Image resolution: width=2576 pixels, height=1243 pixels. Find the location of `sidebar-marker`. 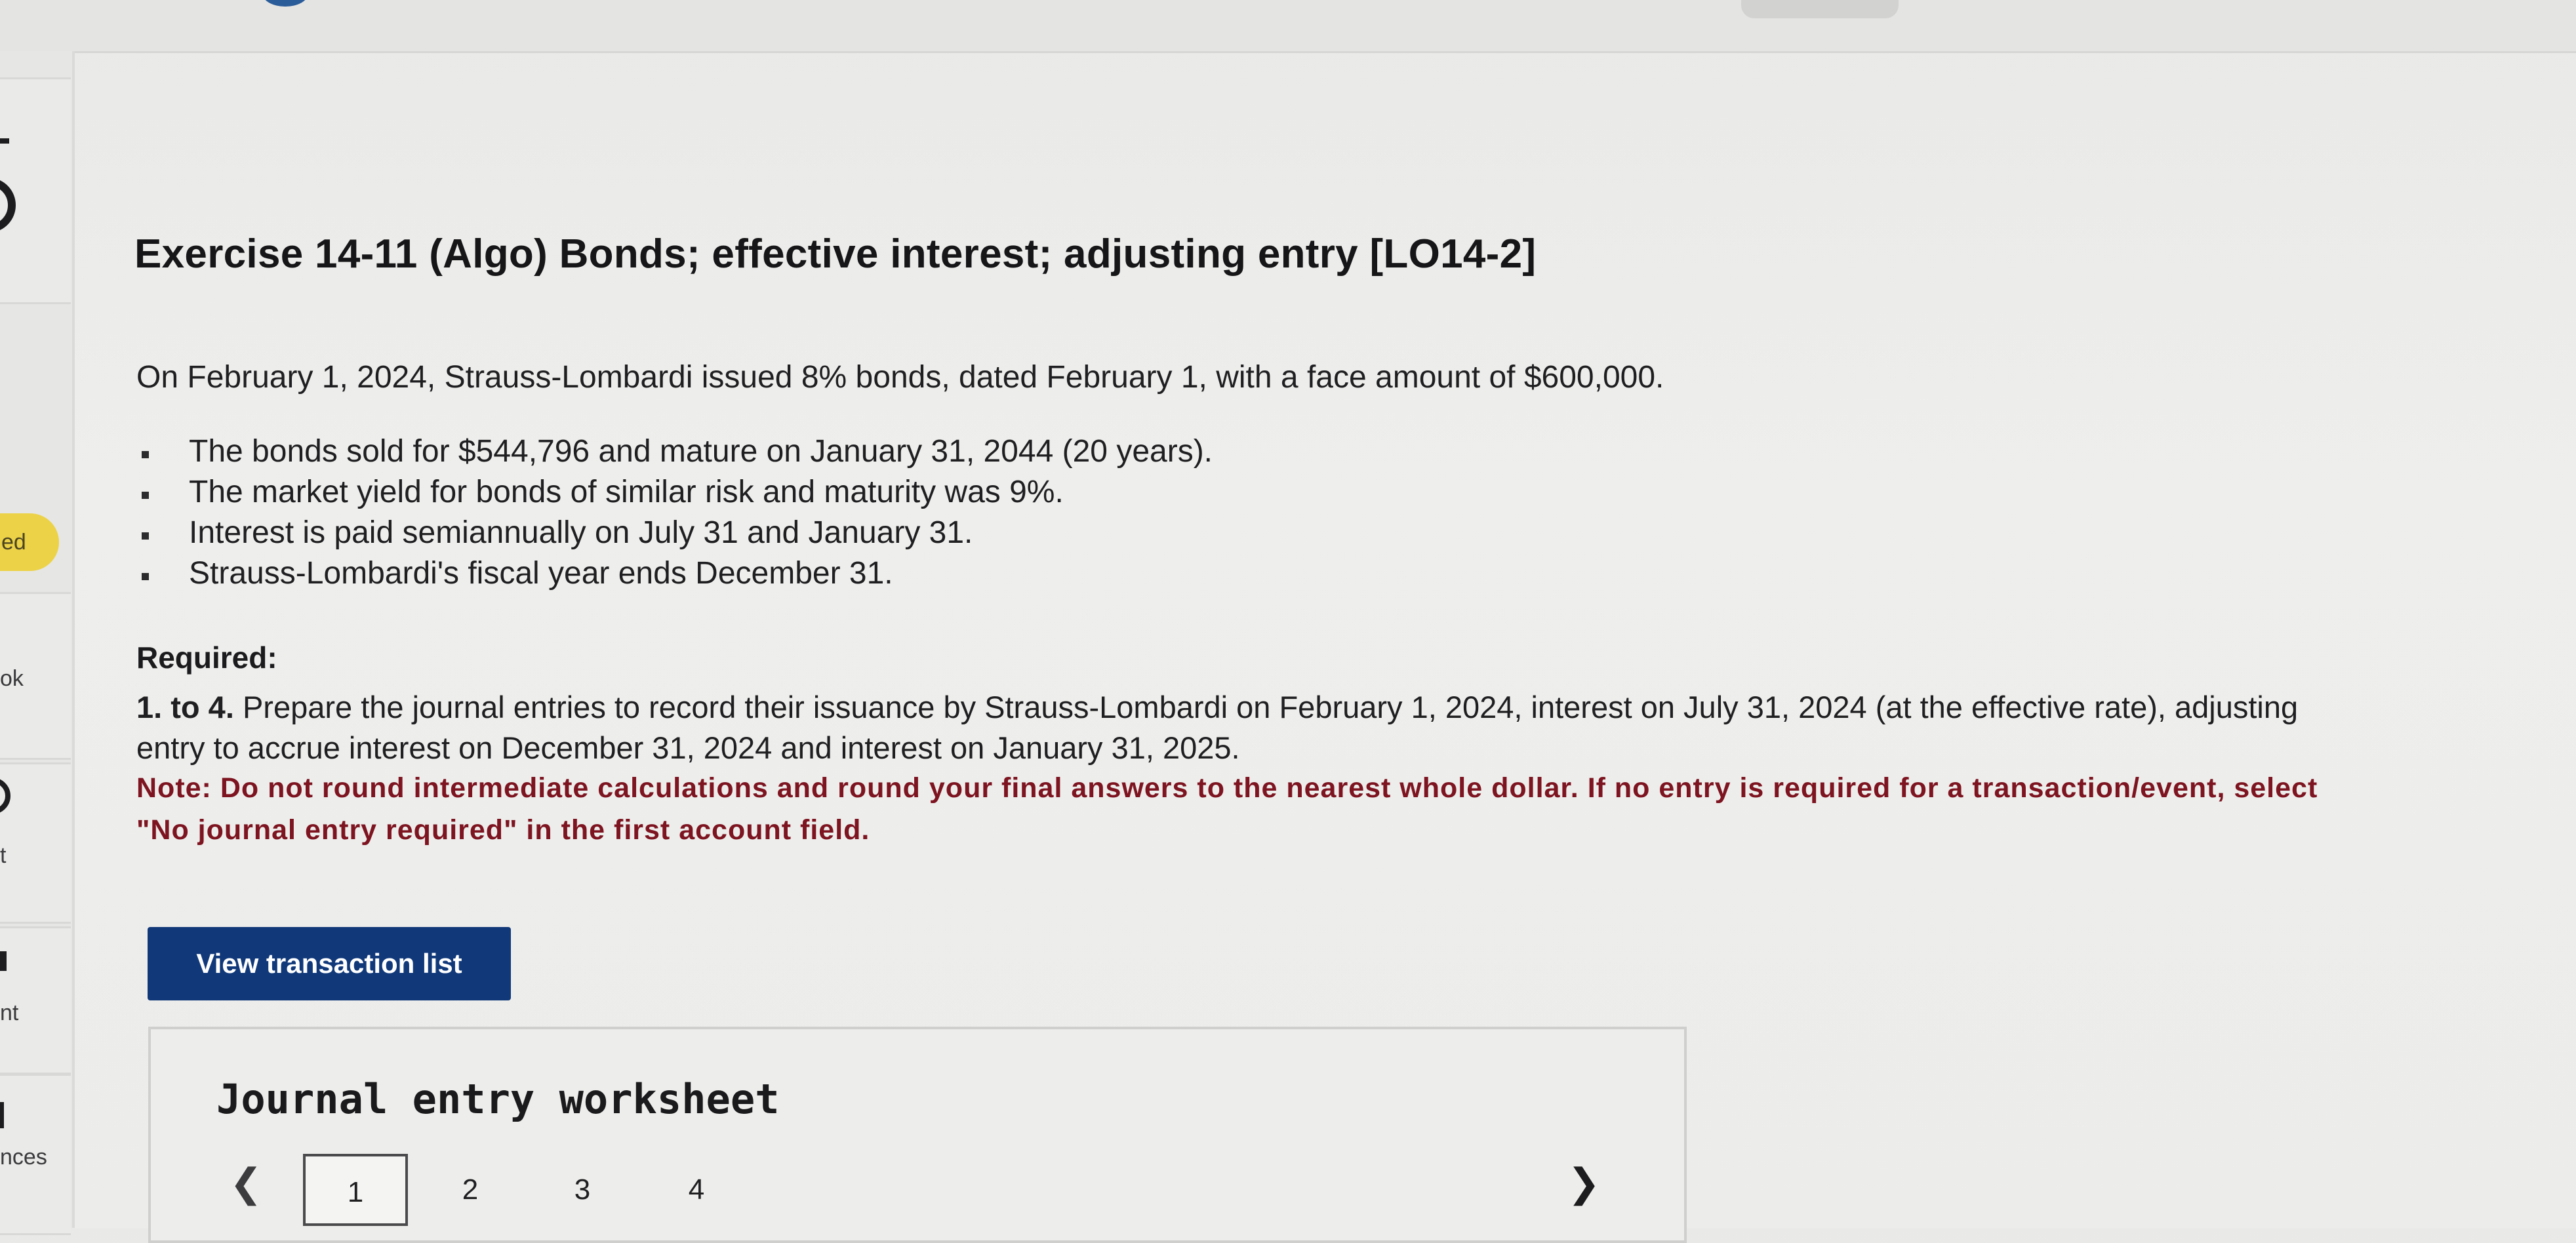

sidebar-marker is located at coordinates (4, 141).